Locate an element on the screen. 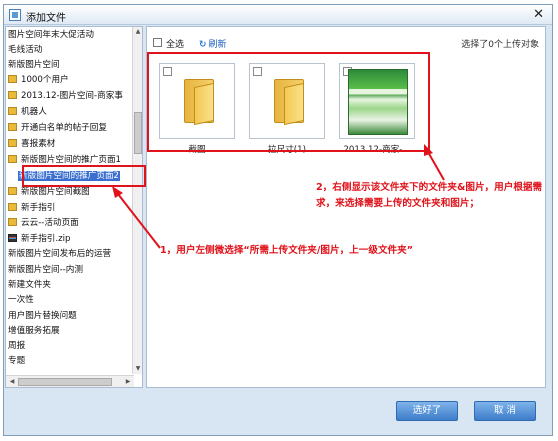 This screenshot has width=558, height=441. annotation-arrows is located at coordinates (278, 196).